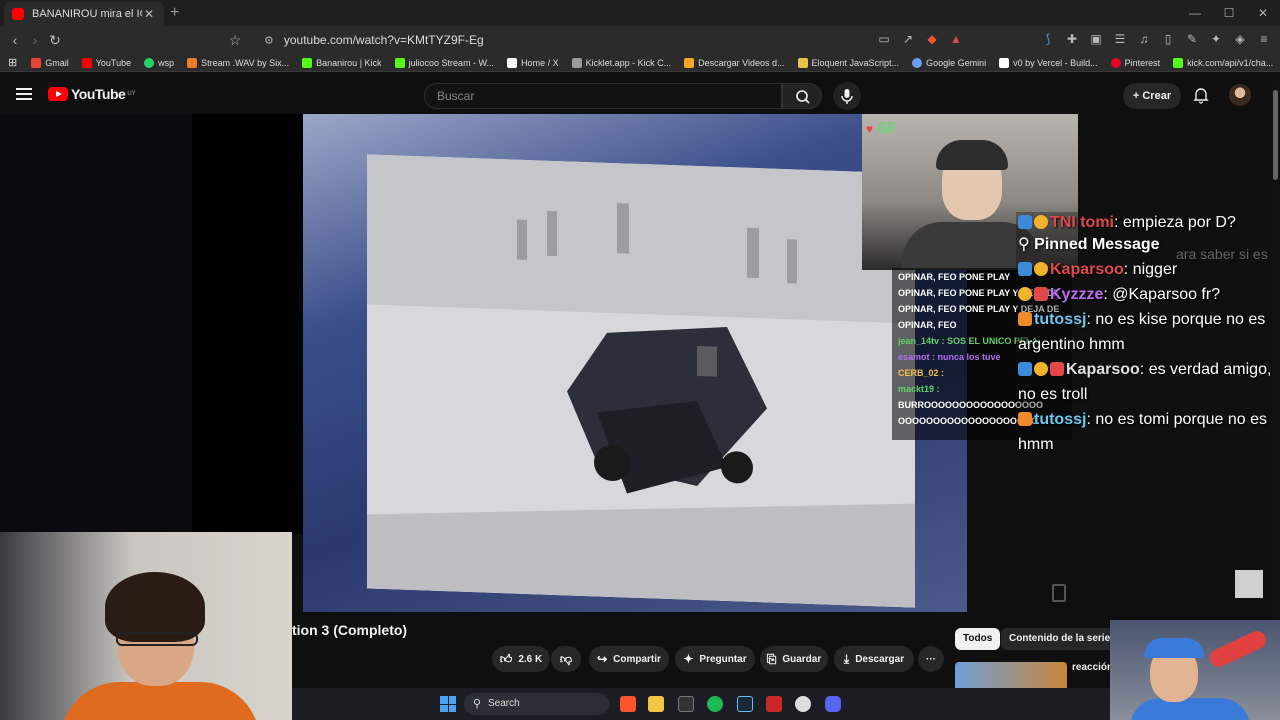 The height and width of the screenshot is (720, 1280). What do you see at coordinates (55, 40) in the screenshot?
I see `reload-icon: ↻` at bounding box center [55, 40].